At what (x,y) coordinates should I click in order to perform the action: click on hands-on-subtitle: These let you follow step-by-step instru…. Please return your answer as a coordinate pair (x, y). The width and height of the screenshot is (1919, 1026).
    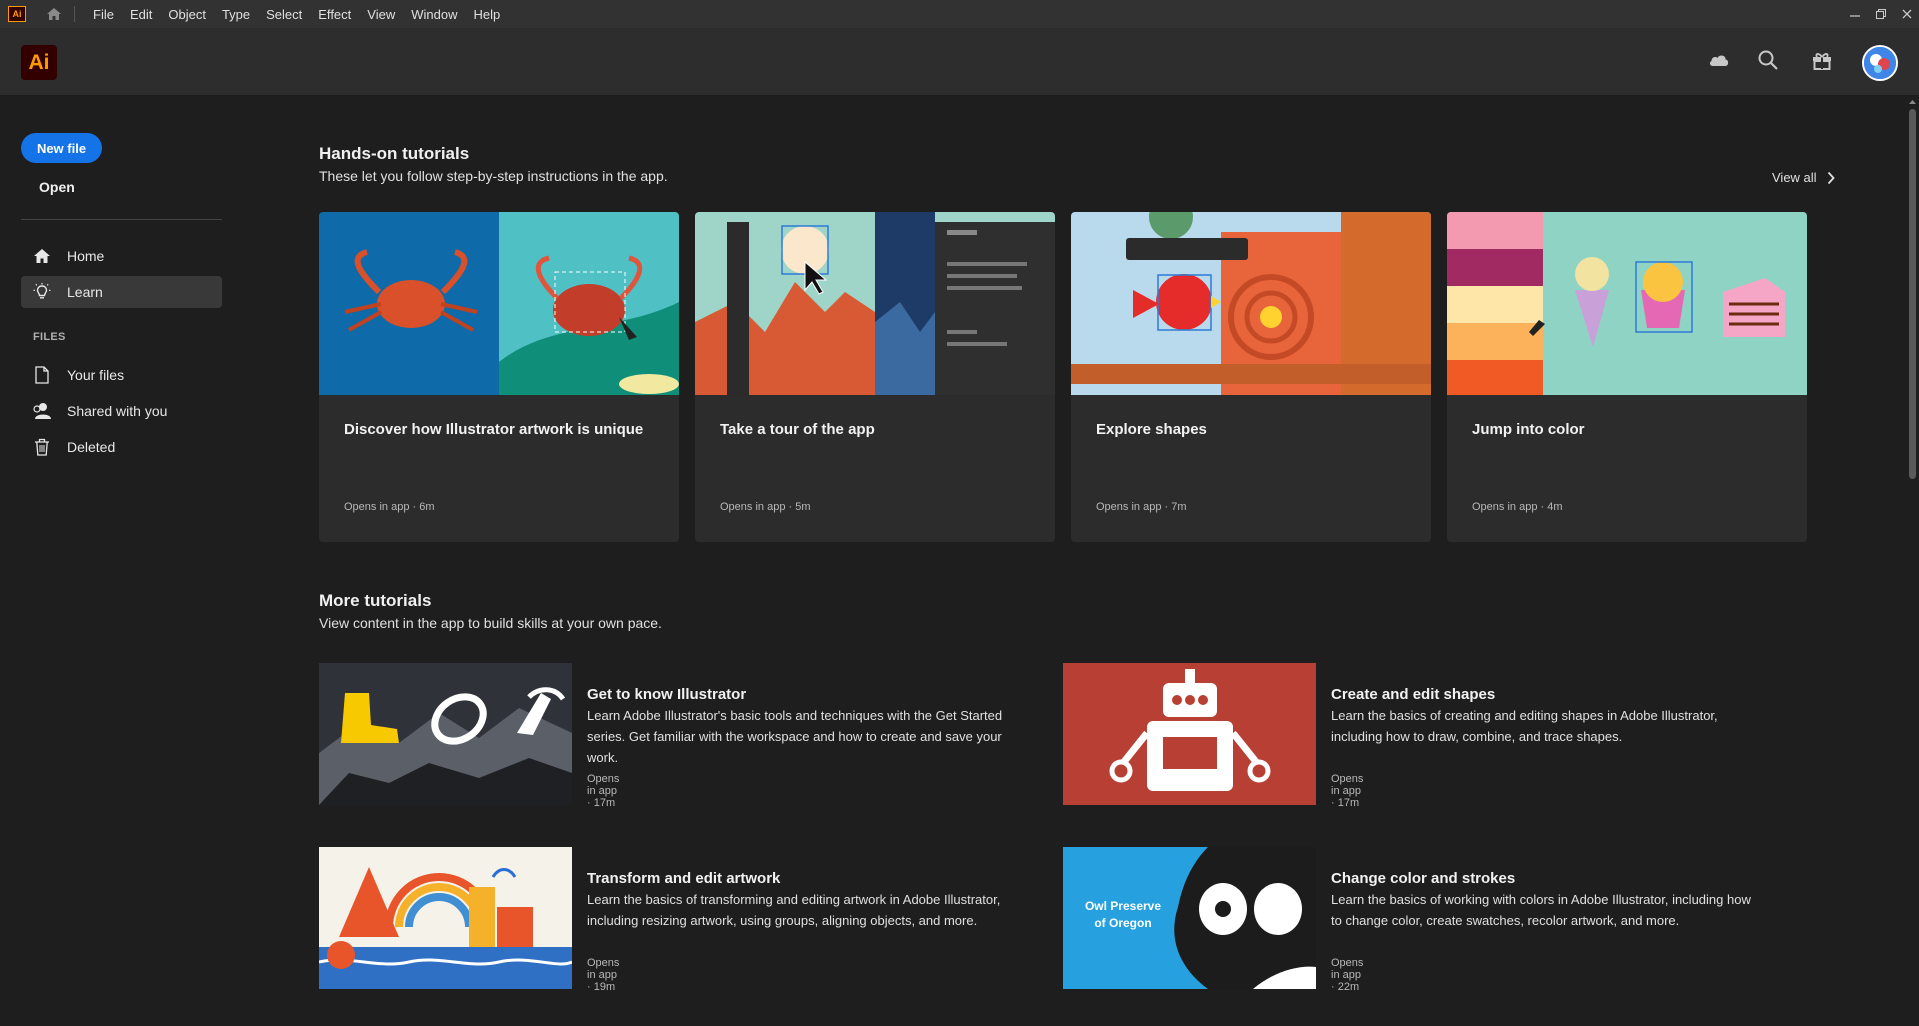
    Looking at the image, I should click on (493, 176).